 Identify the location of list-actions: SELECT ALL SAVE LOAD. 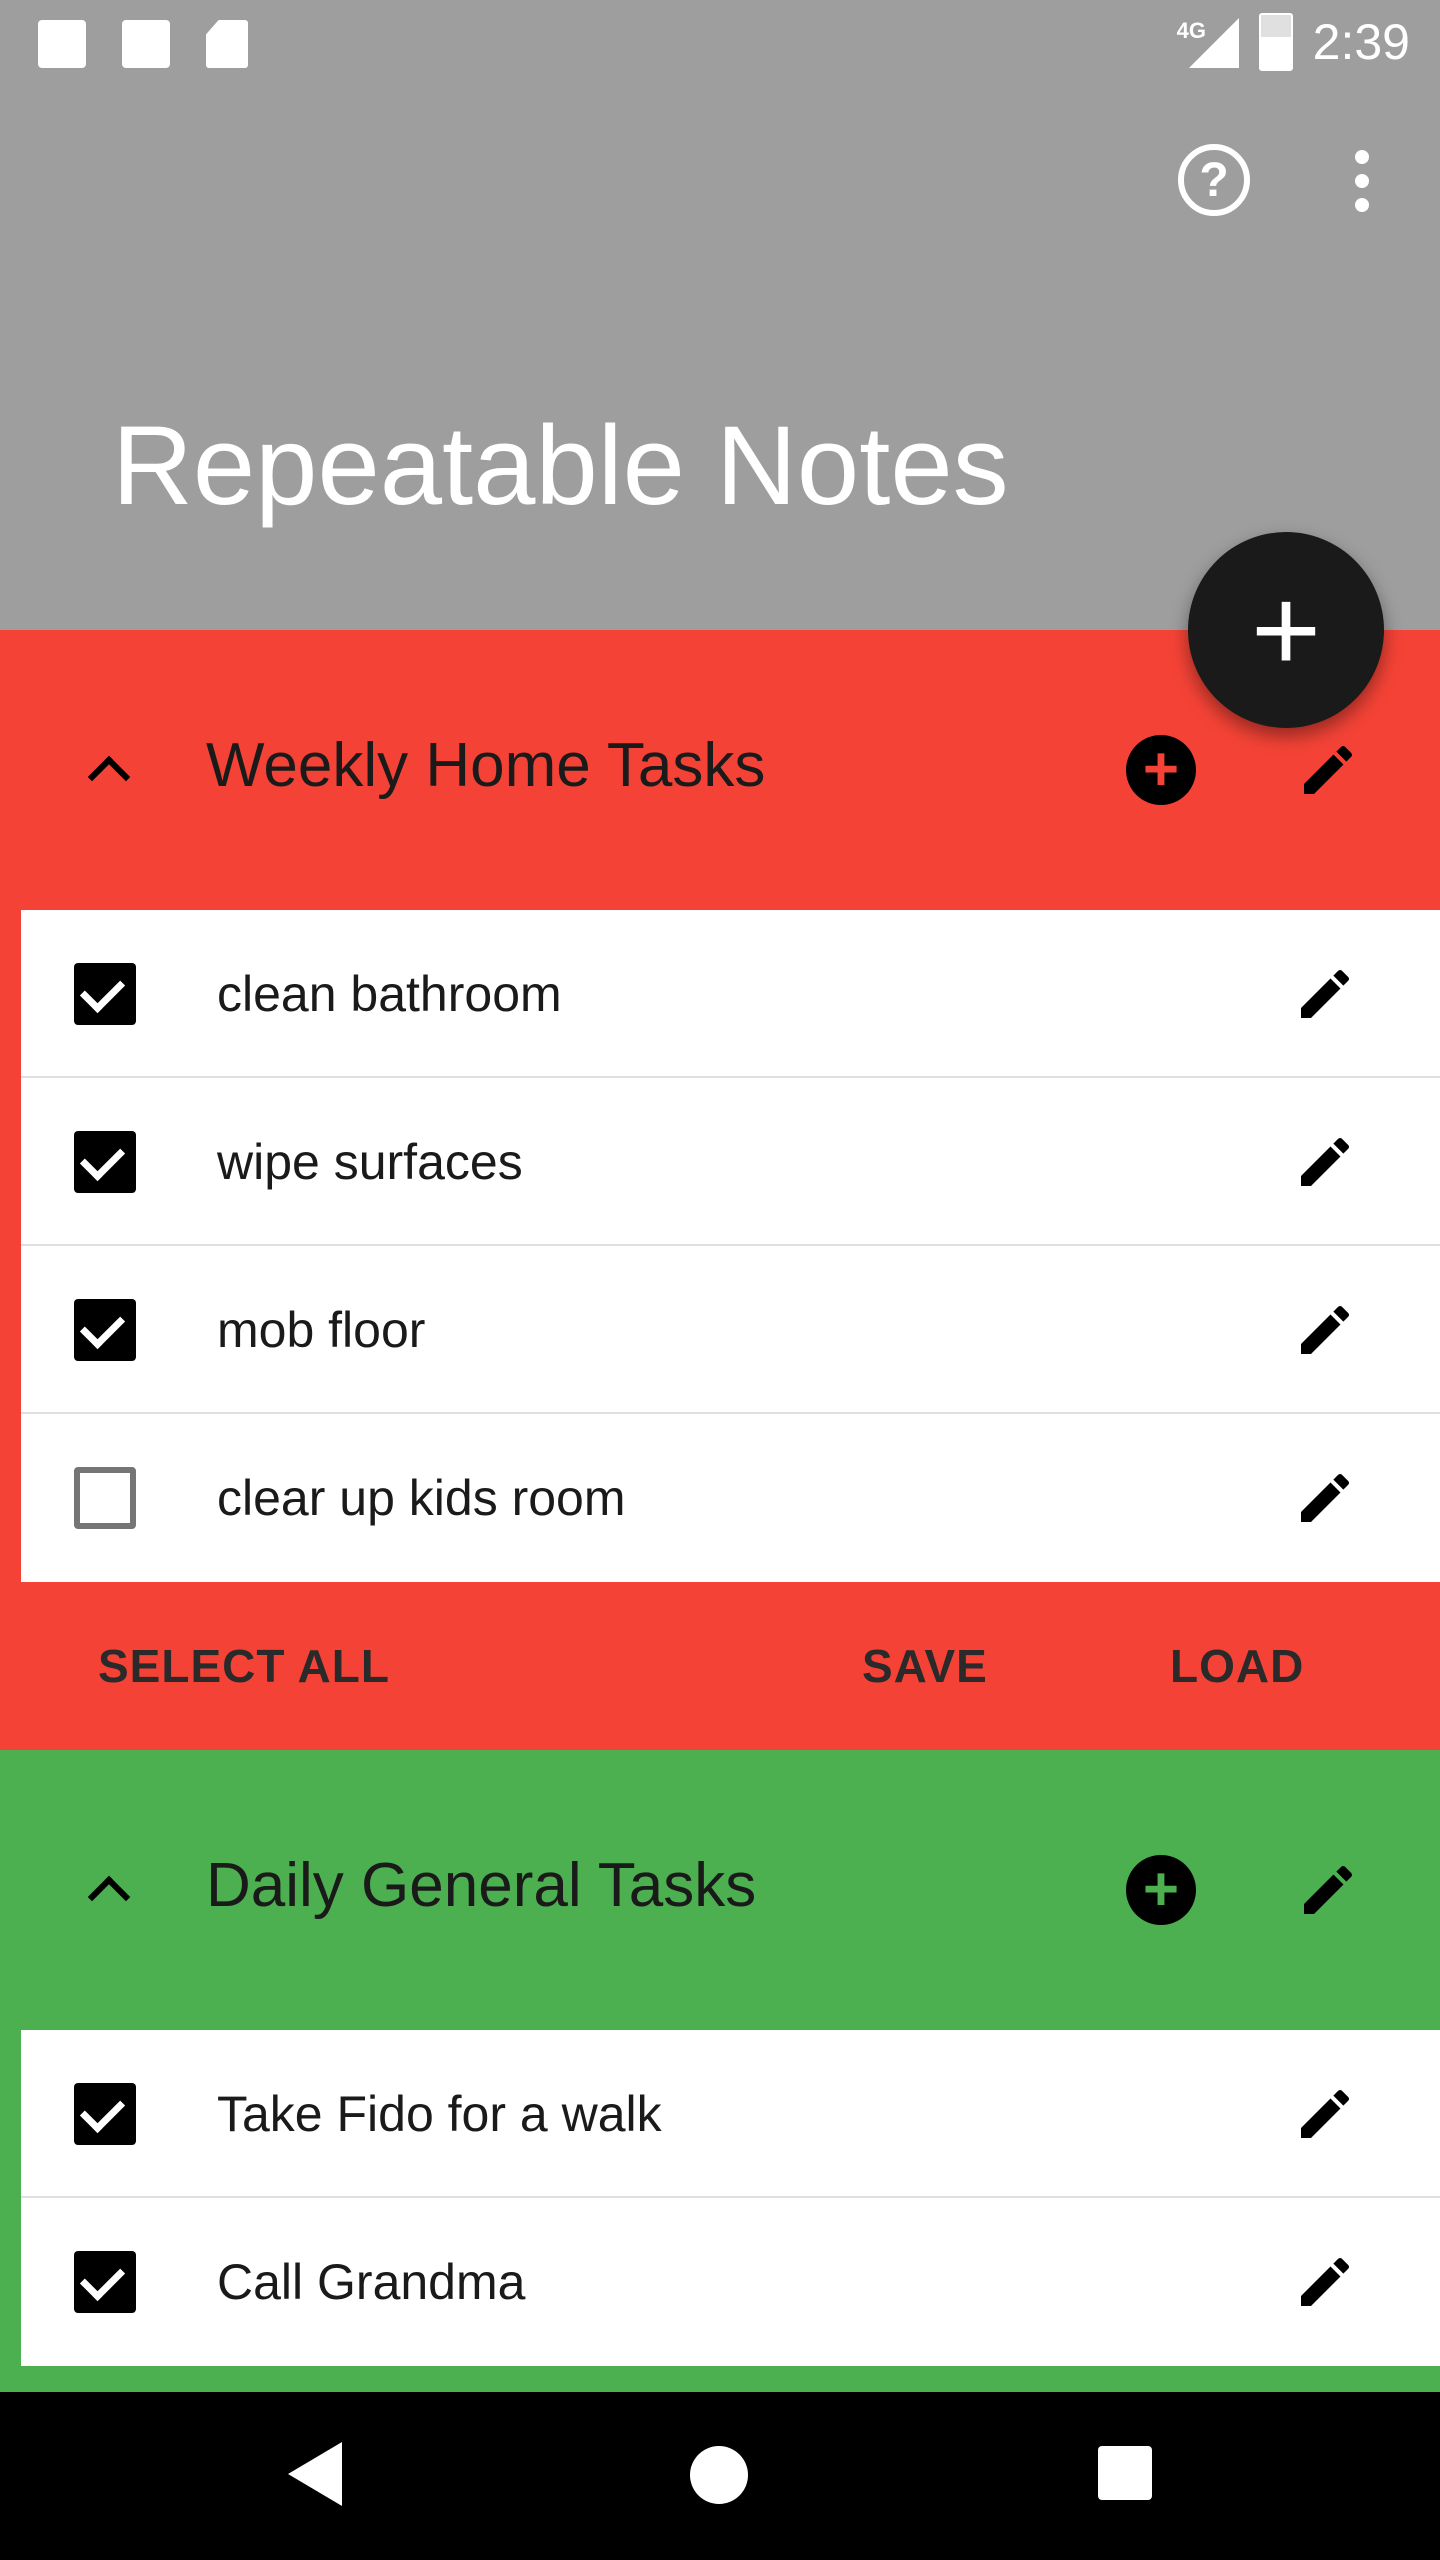
(720, 1666).